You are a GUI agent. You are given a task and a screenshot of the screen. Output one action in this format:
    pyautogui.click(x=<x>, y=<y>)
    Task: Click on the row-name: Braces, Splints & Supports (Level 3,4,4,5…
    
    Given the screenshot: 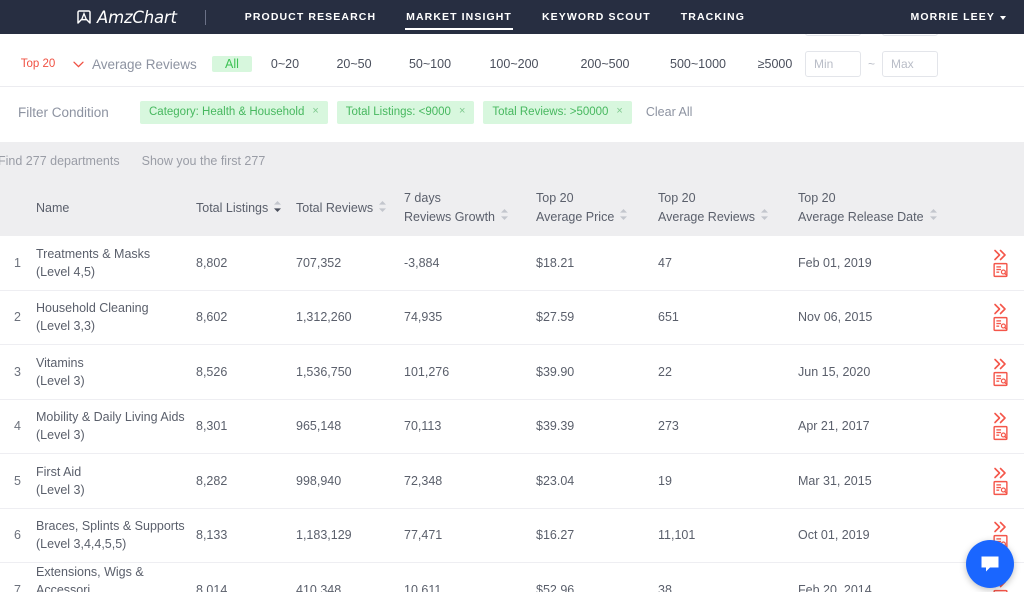 What is the action you would take?
    pyautogui.click(x=116, y=535)
    